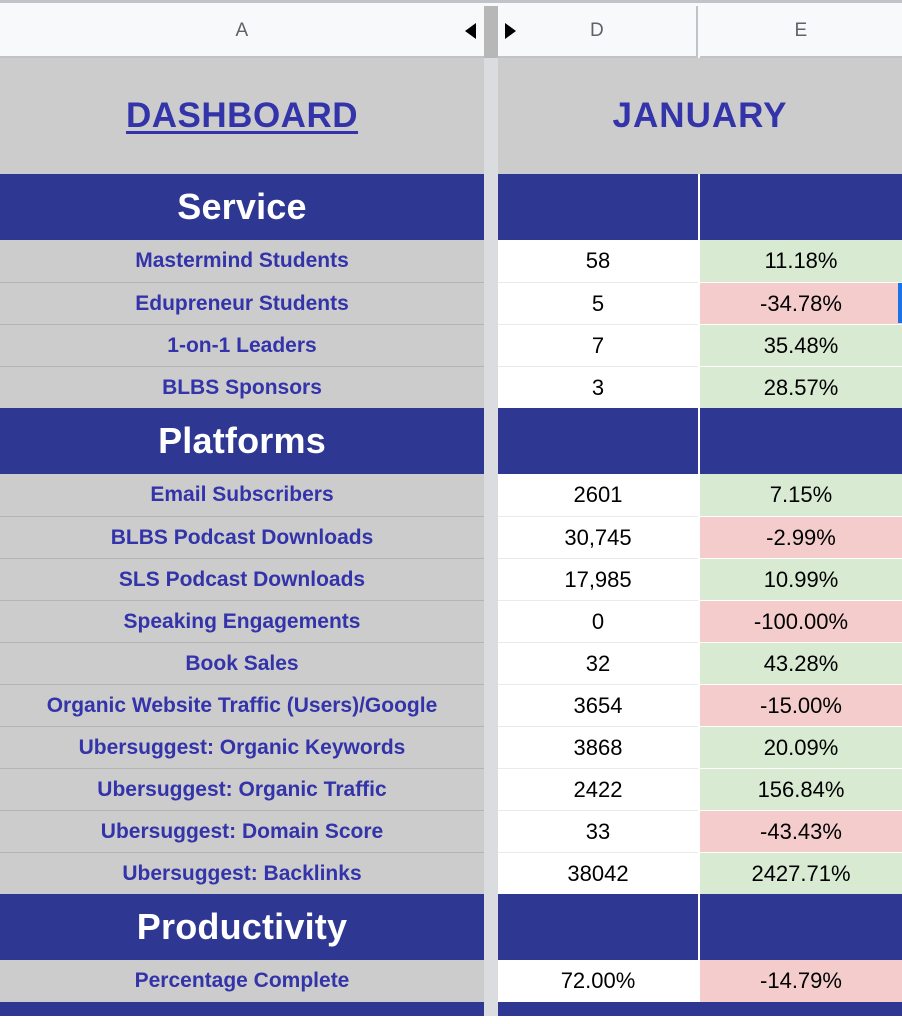 This screenshot has width=902, height=1024. I want to click on metric-label-cell: Email Subscribers, so click(242, 495).